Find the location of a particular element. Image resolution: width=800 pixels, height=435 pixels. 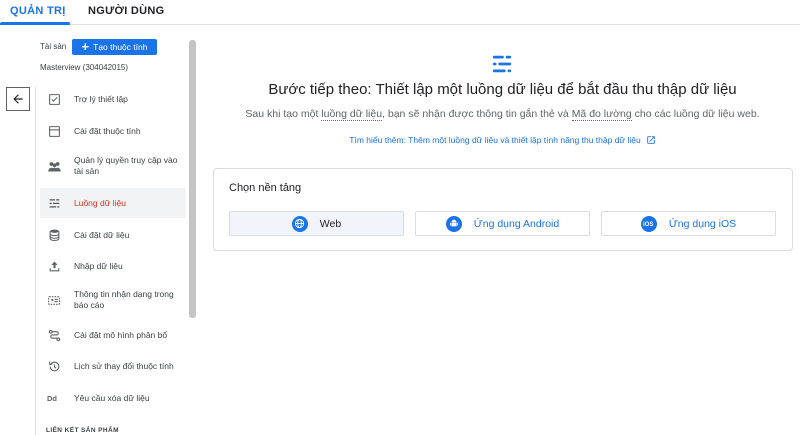

arrow-back-icon is located at coordinates (18, 99).